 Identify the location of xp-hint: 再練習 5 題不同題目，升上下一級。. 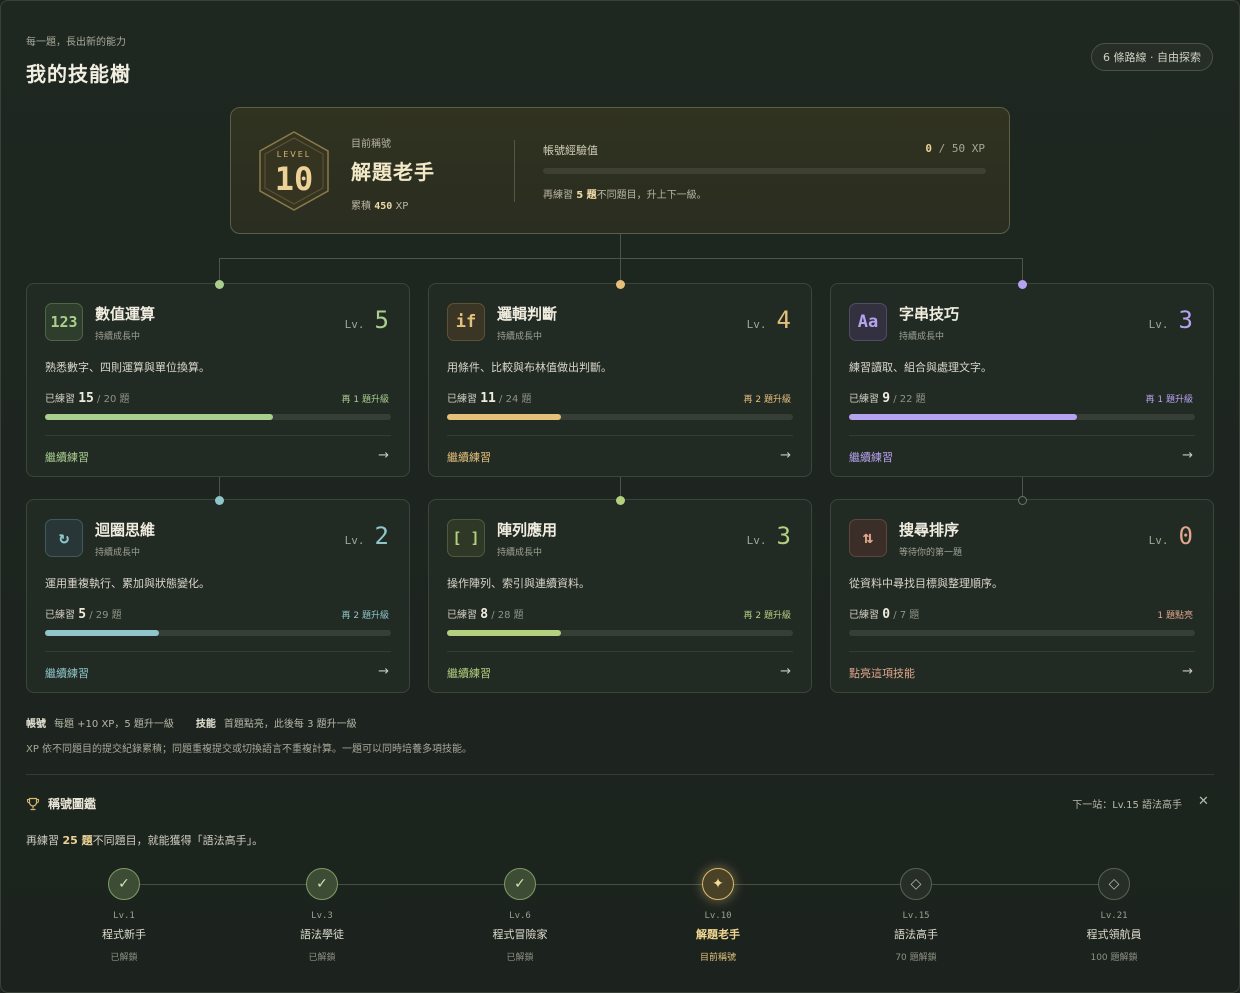
(625, 195).